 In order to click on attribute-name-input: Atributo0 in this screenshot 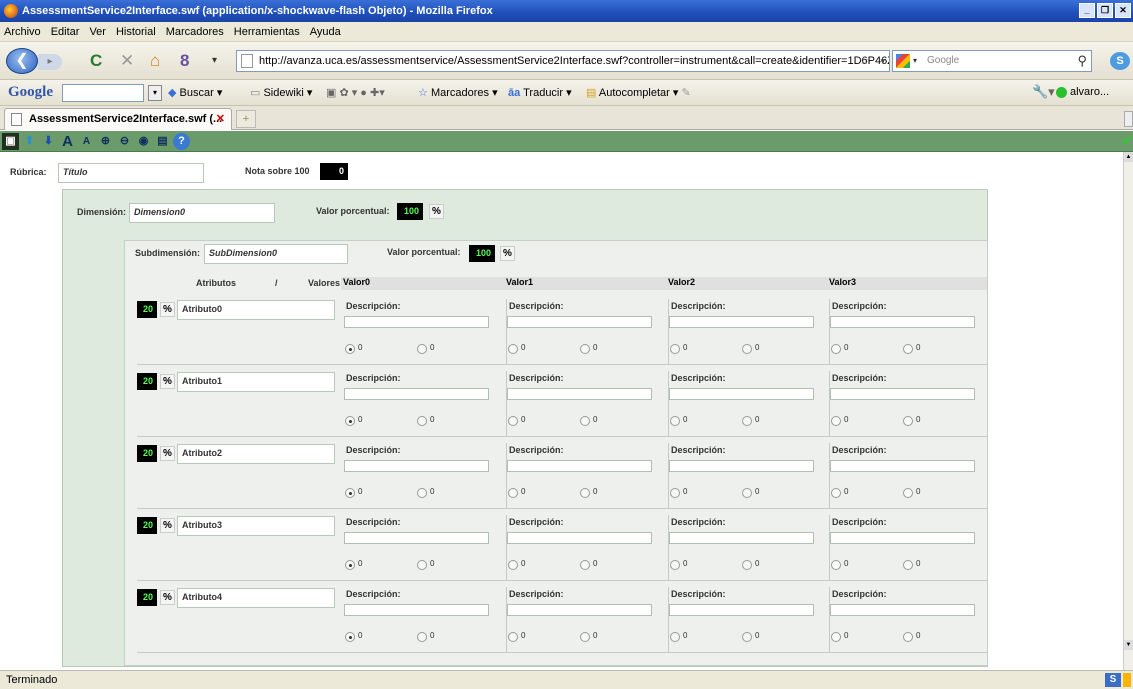, I will do `click(256, 310)`.